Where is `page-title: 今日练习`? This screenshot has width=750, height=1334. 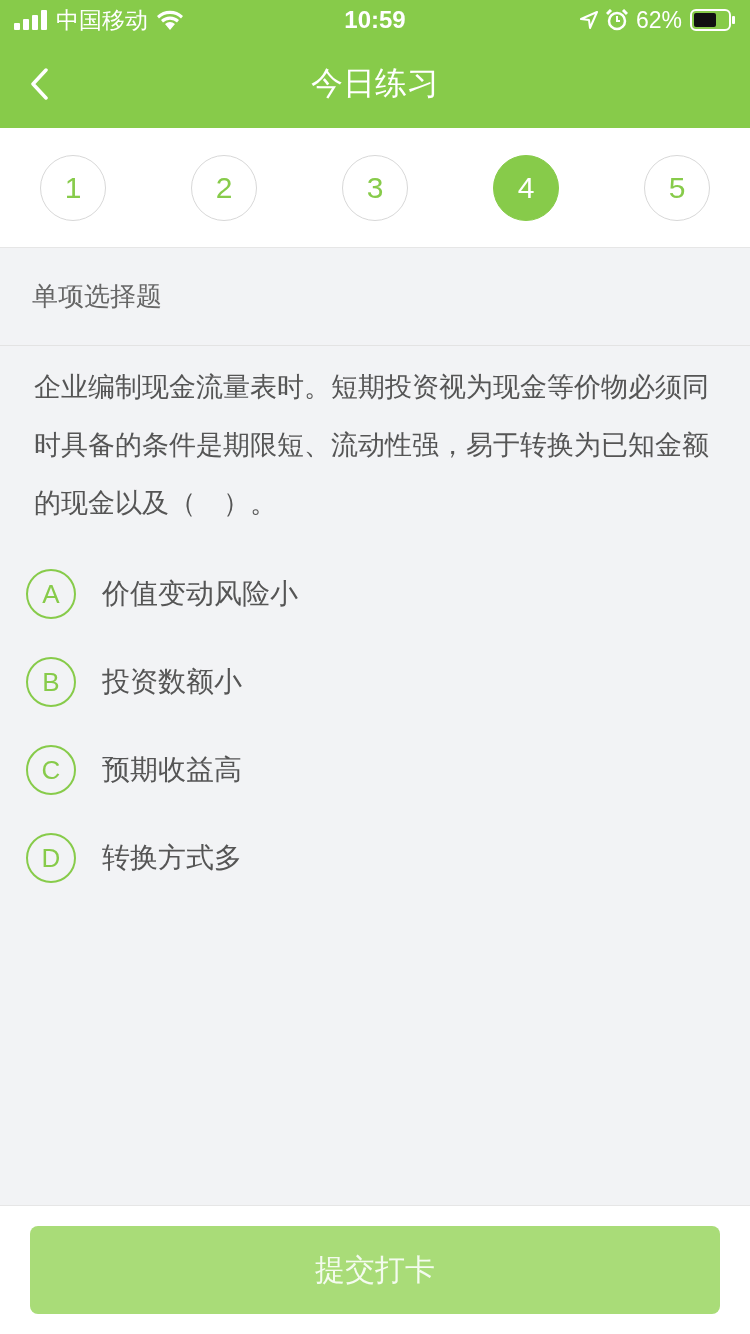 page-title: 今日练习 is located at coordinates (375, 83).